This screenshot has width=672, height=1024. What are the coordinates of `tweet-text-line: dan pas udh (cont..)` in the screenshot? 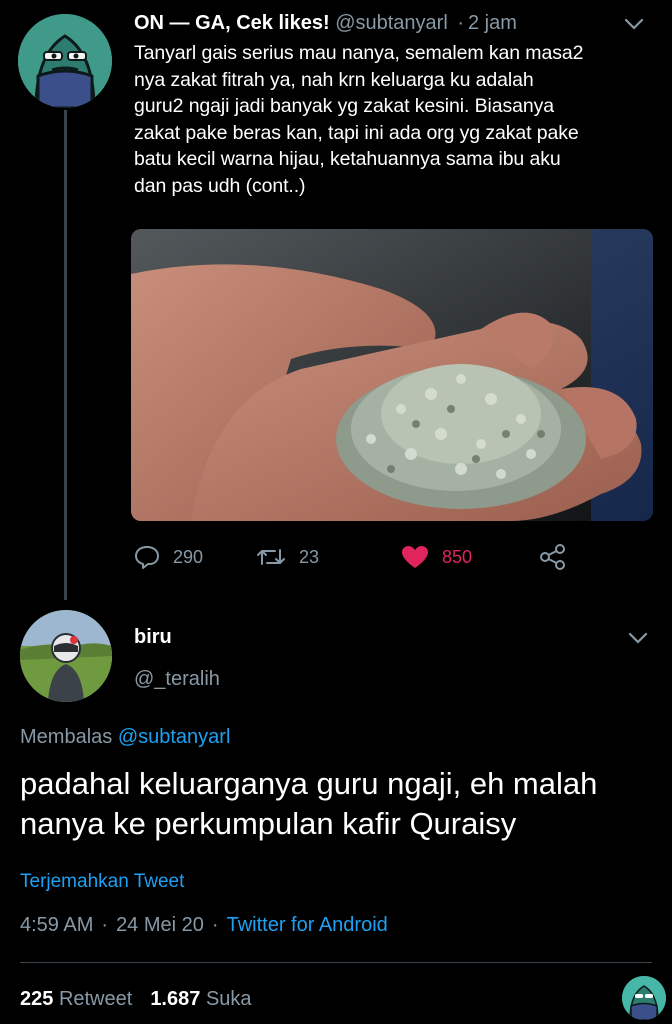 It's located at (220, 185).